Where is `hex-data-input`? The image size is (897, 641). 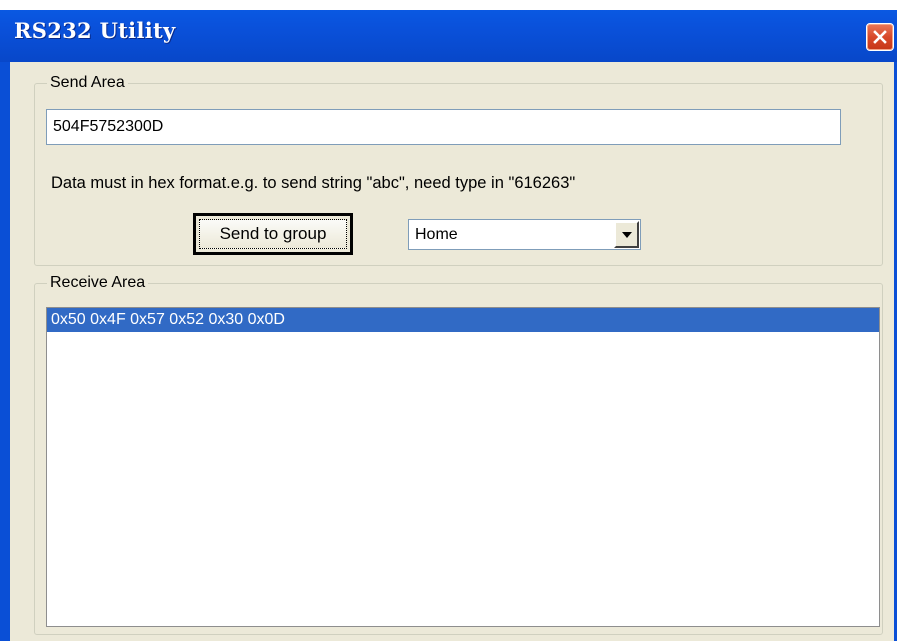
hex-data-input is located at coordinates (443, 127).